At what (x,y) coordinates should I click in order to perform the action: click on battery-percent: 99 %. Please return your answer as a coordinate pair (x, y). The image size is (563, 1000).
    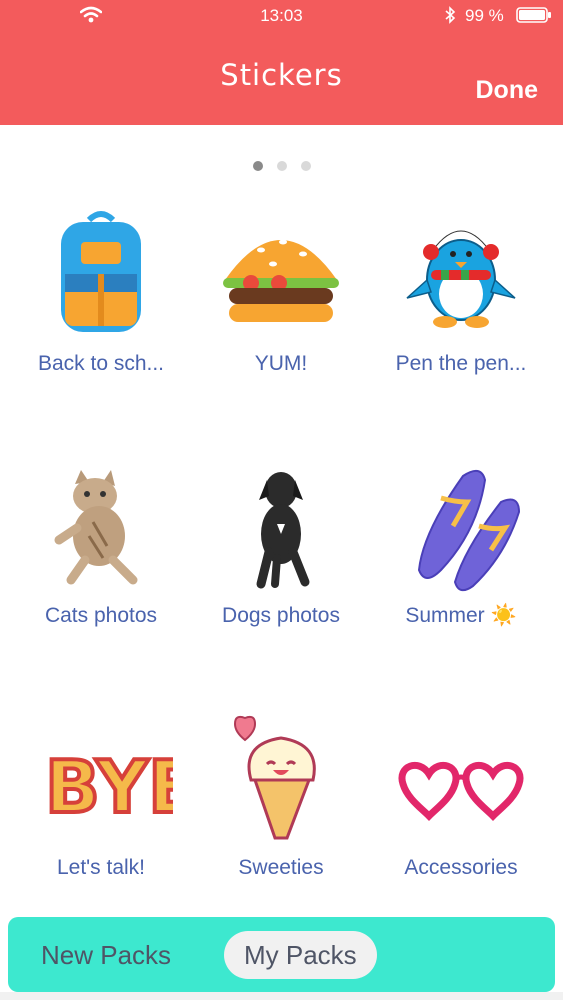
    Looking at the image, I should click on (484, 15).